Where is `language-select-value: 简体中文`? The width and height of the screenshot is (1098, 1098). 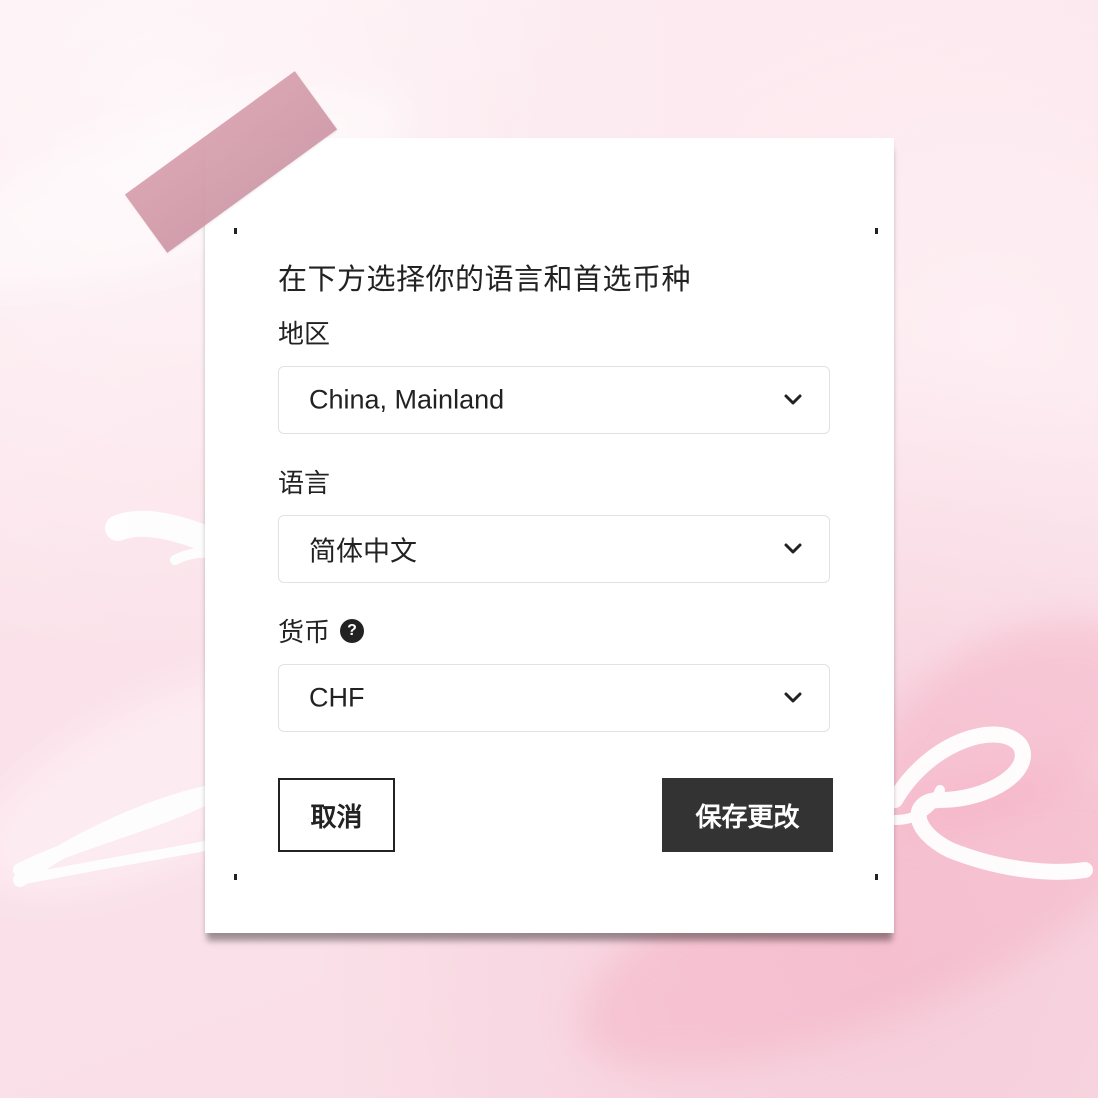 language-select-value: 简体中文 is located at coordinates (363, 552).